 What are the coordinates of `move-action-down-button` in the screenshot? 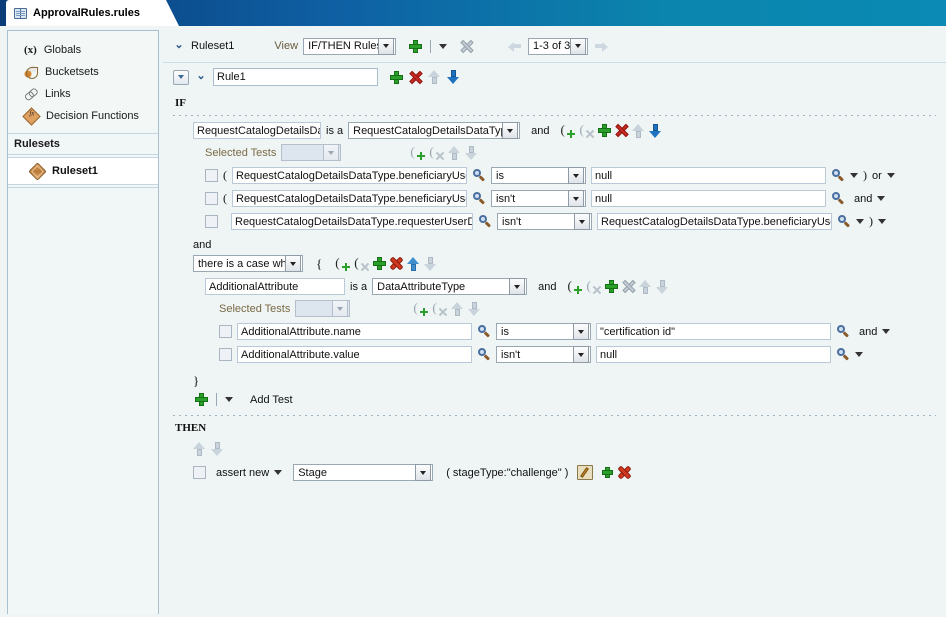 It's located at (217, 449).